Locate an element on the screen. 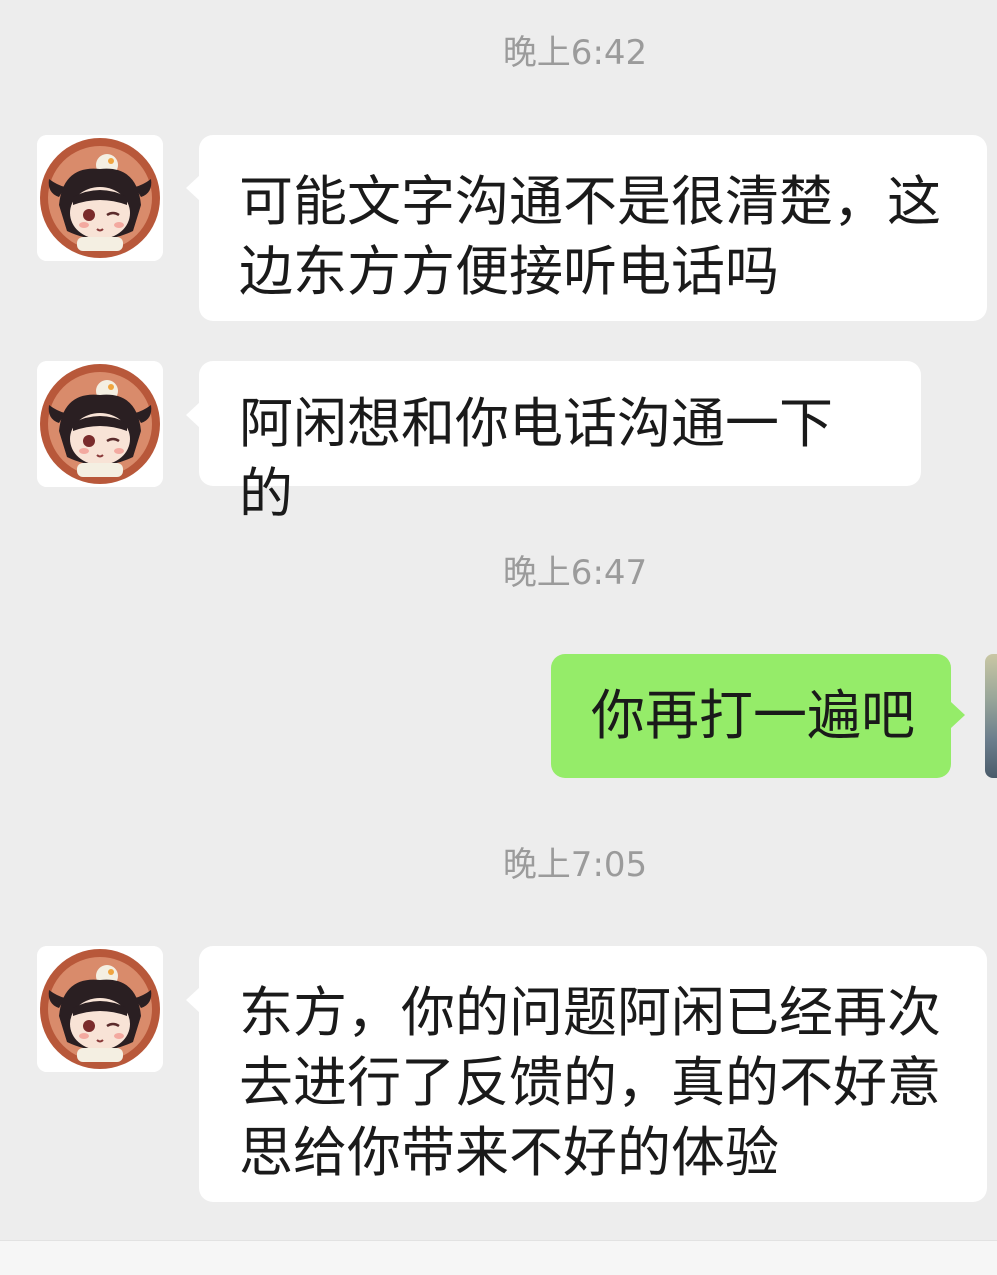 Image resolution: width=997 pixels, height=1275 pixels. input-bar-edge is located at coordinates (498, 1257).